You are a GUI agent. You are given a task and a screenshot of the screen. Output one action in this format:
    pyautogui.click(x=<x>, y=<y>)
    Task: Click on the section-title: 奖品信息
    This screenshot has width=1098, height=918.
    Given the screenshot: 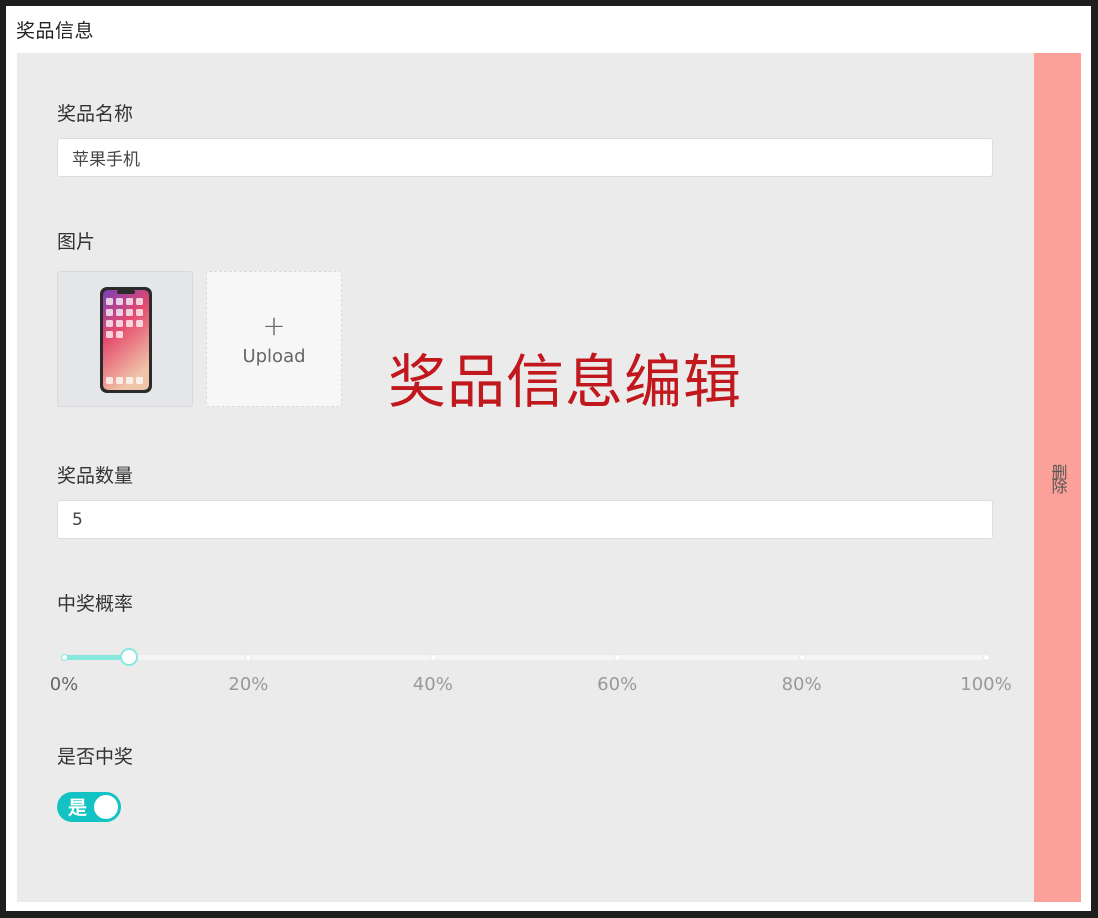 What is the action you would take?
    pyautogui.click(x=55, y=31)
    